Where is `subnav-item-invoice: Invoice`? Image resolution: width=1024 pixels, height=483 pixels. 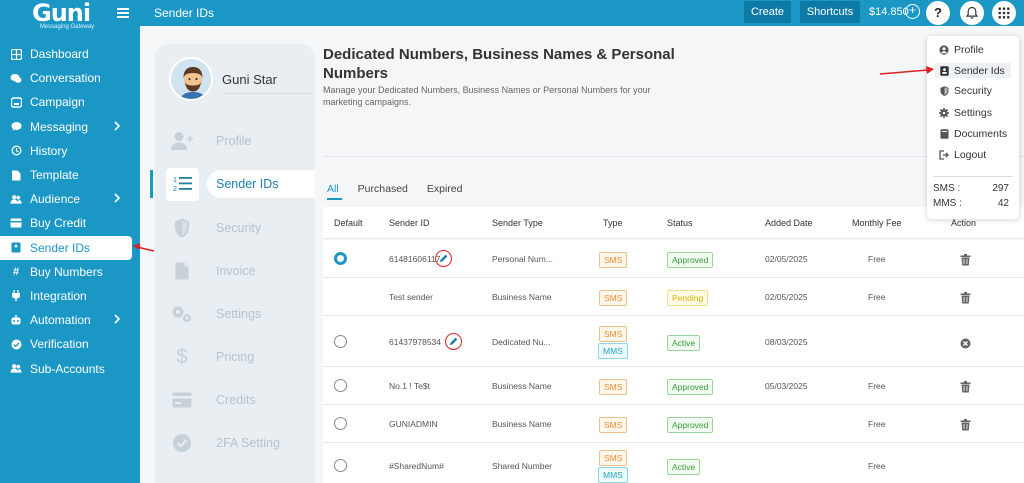
subnav-item-invoice: Invoice is located at coordinates (235, 271).